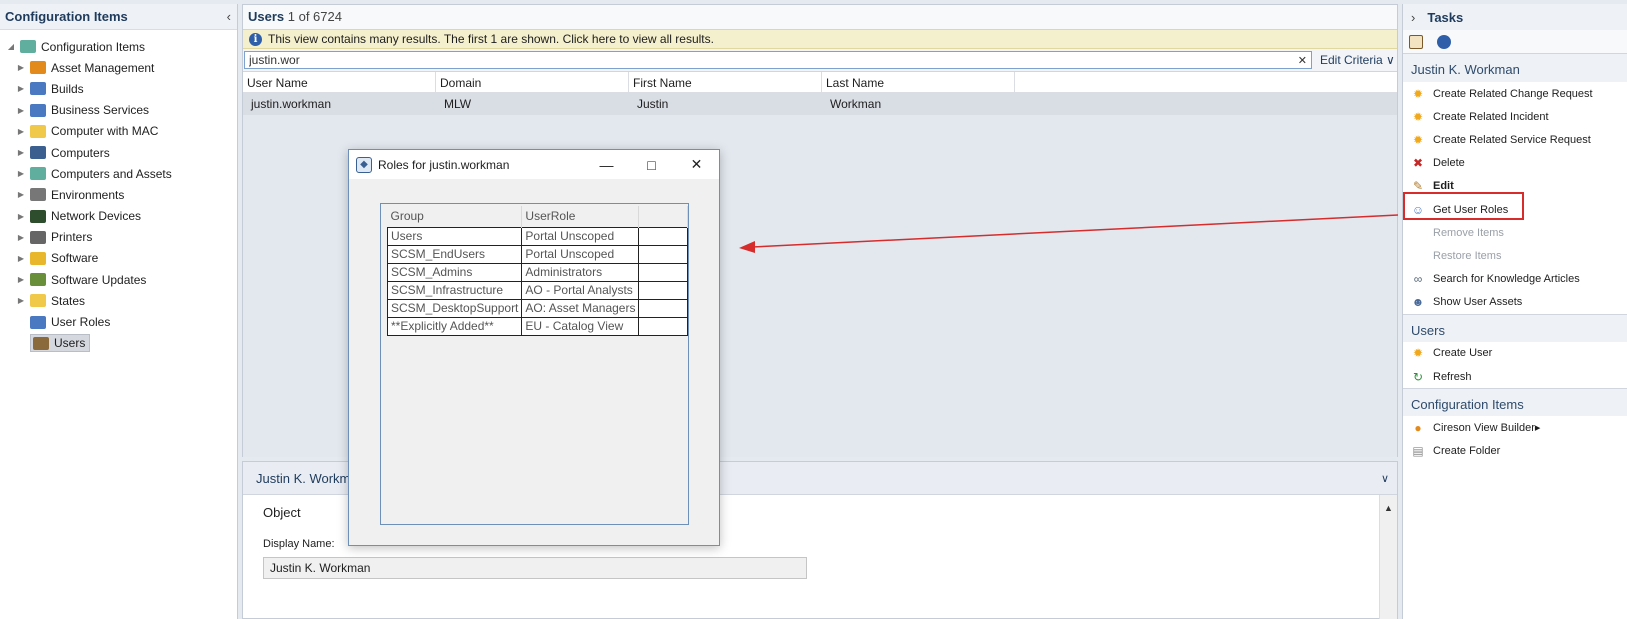 This screenshot has width=1627, height=619. Describe the element at coordinates (537, 308) in the screenshot. I see `table-row: SCSM_DesktopSupport AO: Asset Managers` at that location.